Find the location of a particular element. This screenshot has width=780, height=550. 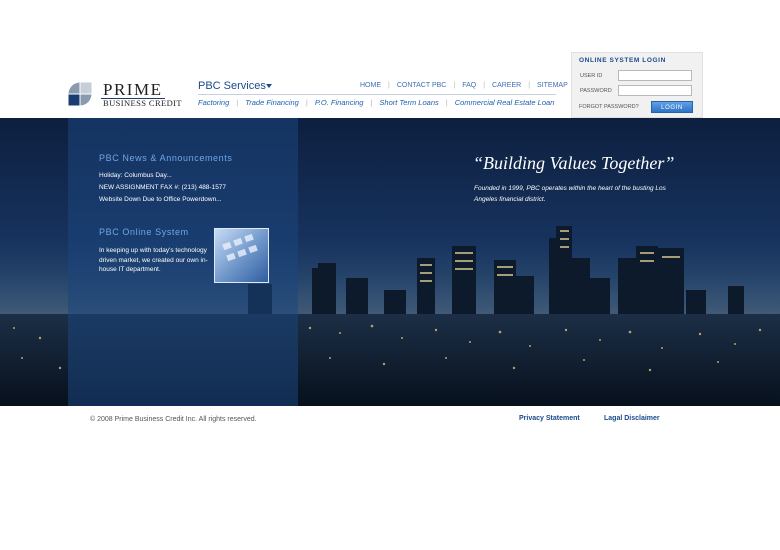

keyboard-thumbnail-image is located at coordinates (241, 255).